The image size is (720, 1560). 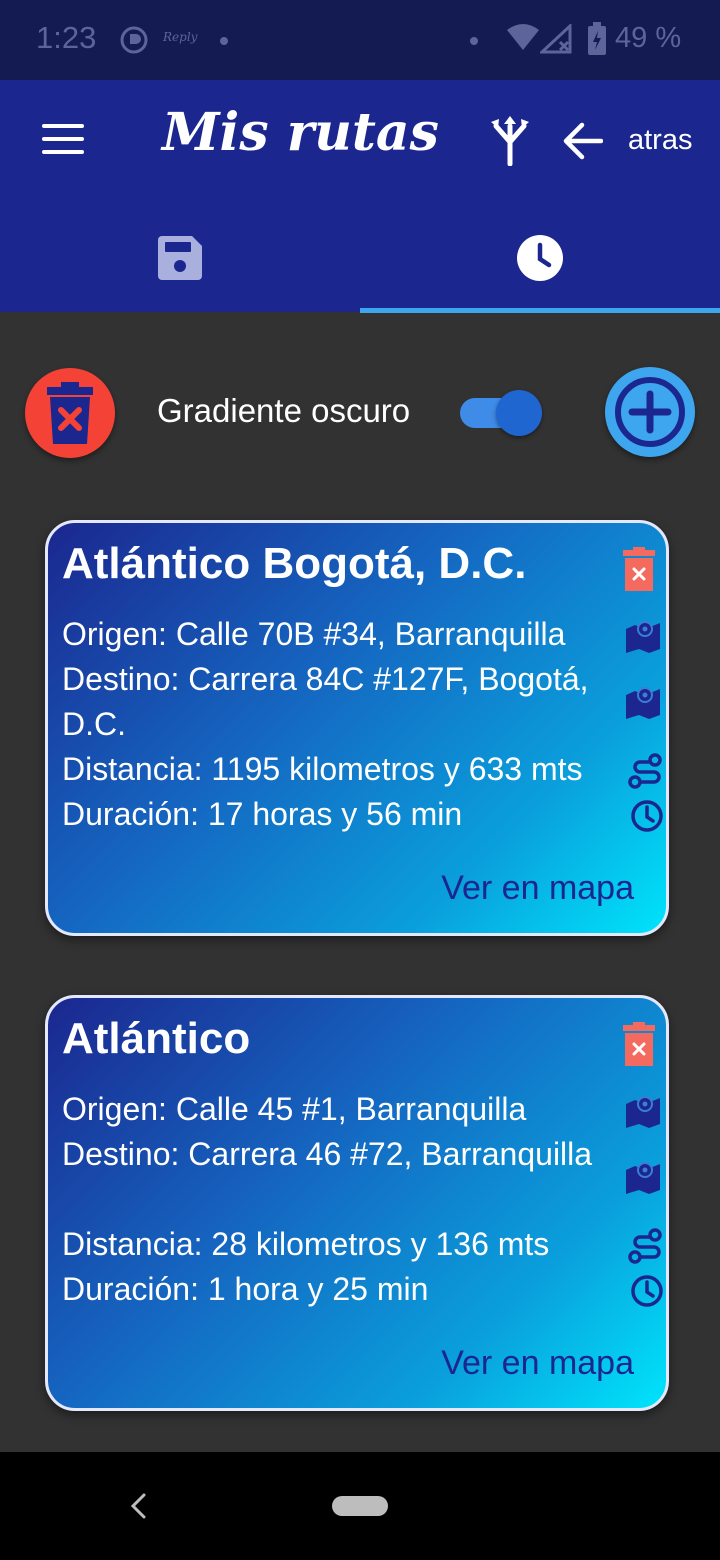 I want to click on route-title: Atlántico, so click(x=156, y=1038).